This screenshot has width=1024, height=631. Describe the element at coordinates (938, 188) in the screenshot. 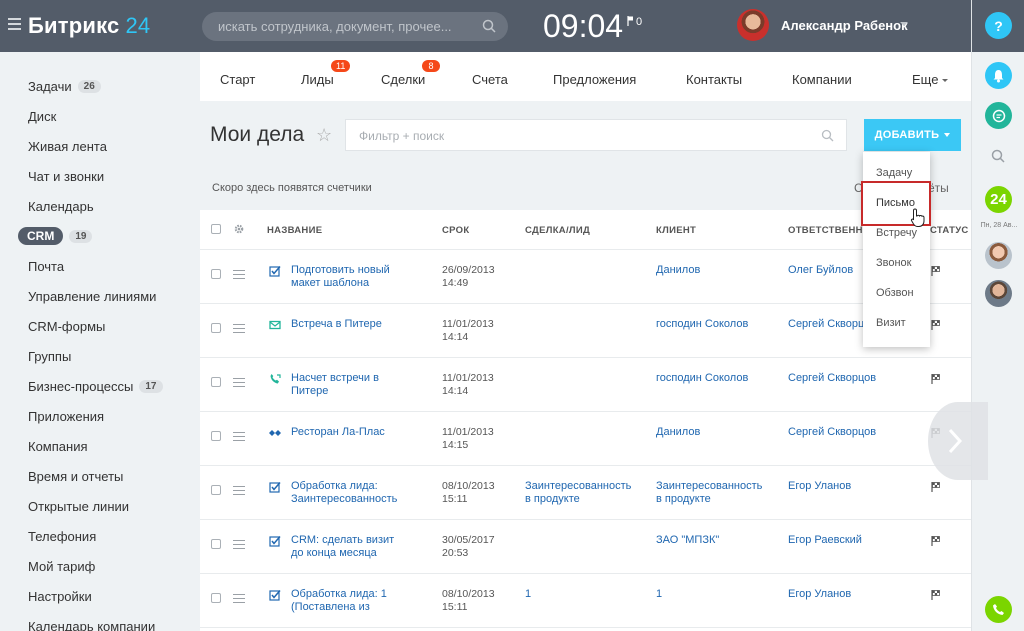

I see `counters-link-end: ёты` at that location.